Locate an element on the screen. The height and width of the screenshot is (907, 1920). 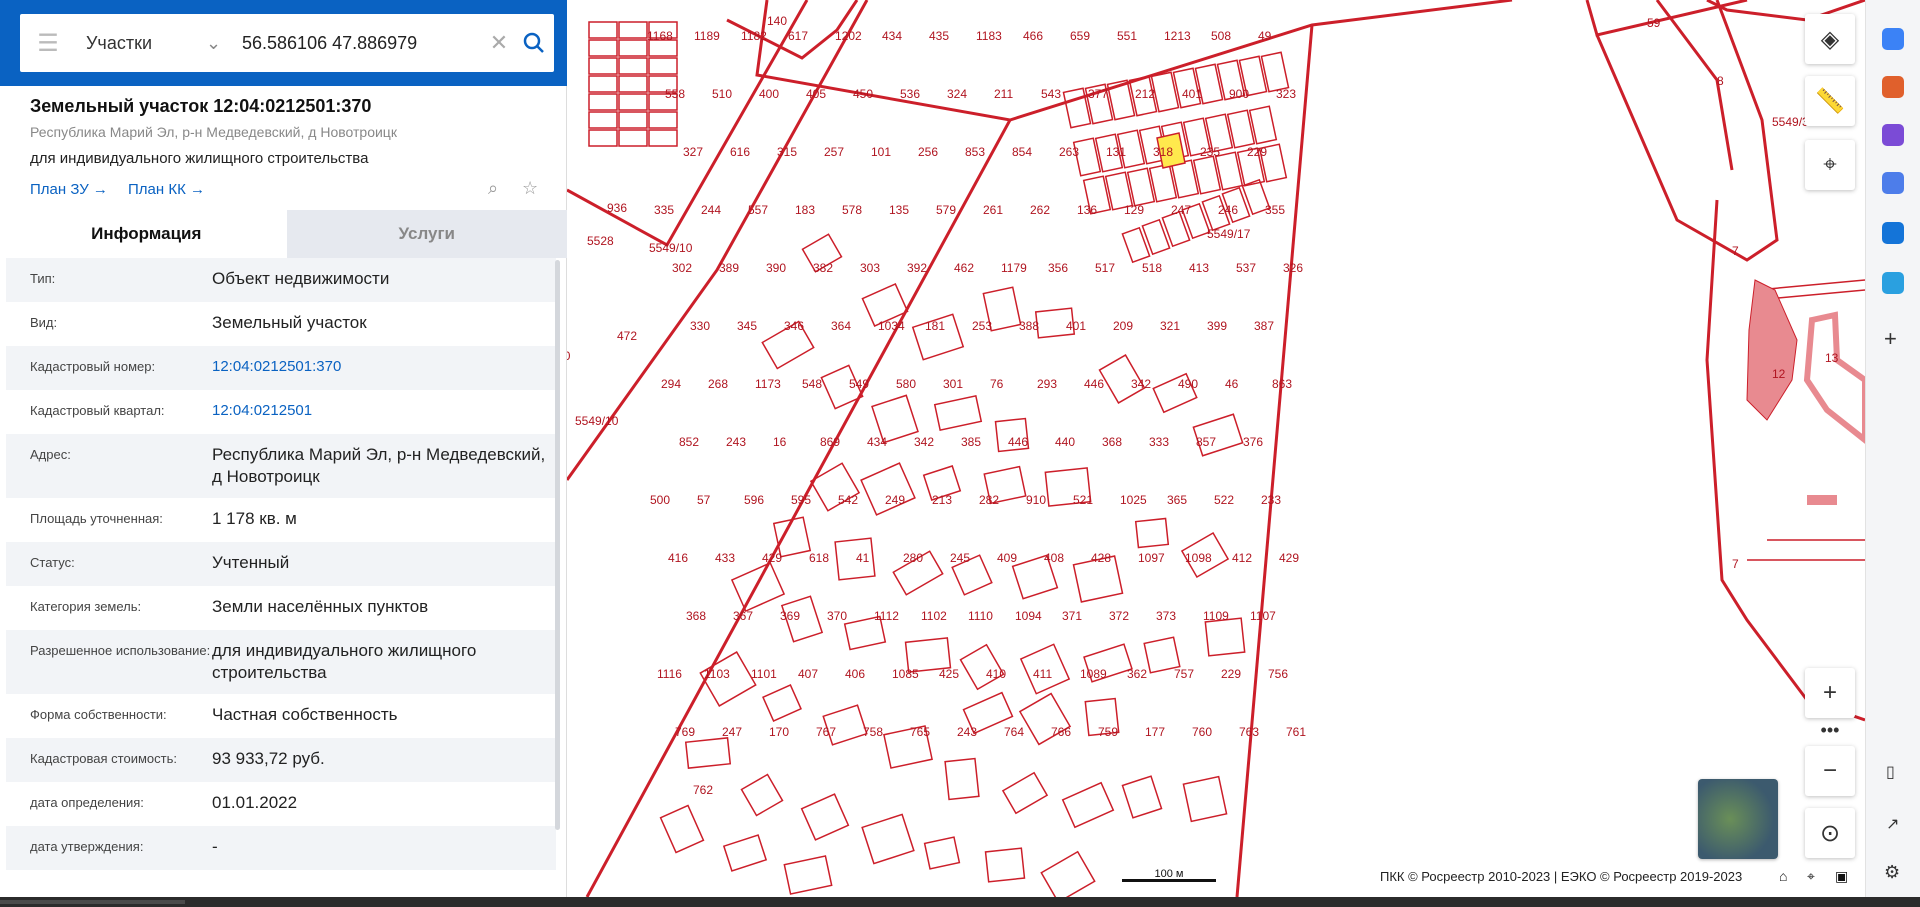
close-icon: ✕ is located at coordinates (499, 43).